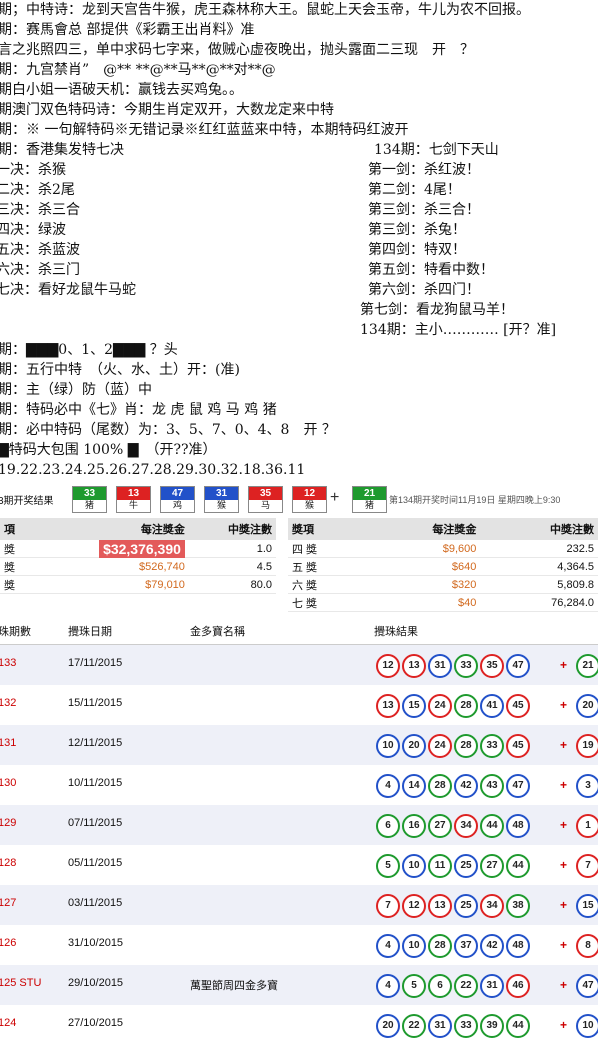 This screenshot has height=1045, width=598. What do you see at coordinates (299, 632) in the screenshot?
I see `history-header: 珠期數 攪珠日期 金多寶名稱 攪珠結果` at bounding box center [299, 632].